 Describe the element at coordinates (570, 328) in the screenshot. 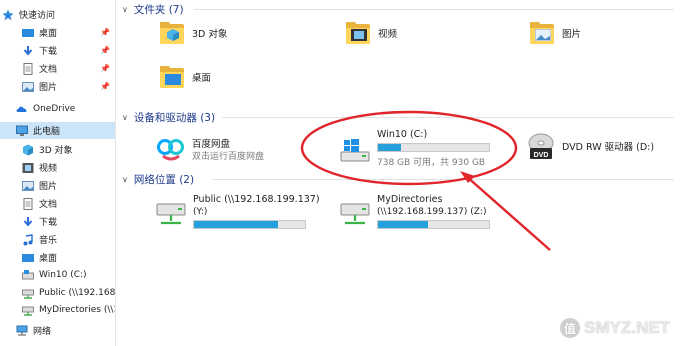

I see `watermark-logo: 值` at that location.